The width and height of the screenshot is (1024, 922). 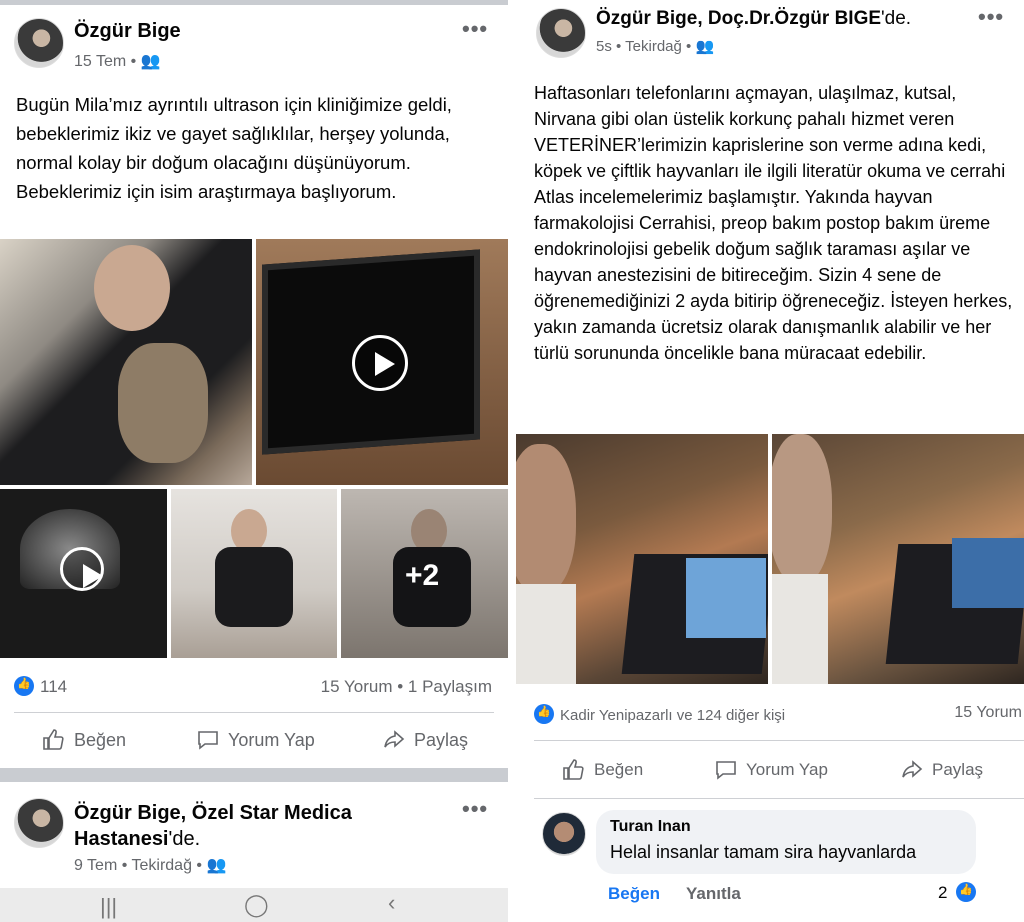 I want to click on comment-reaction-count: 2, so click(x=943, y=892).